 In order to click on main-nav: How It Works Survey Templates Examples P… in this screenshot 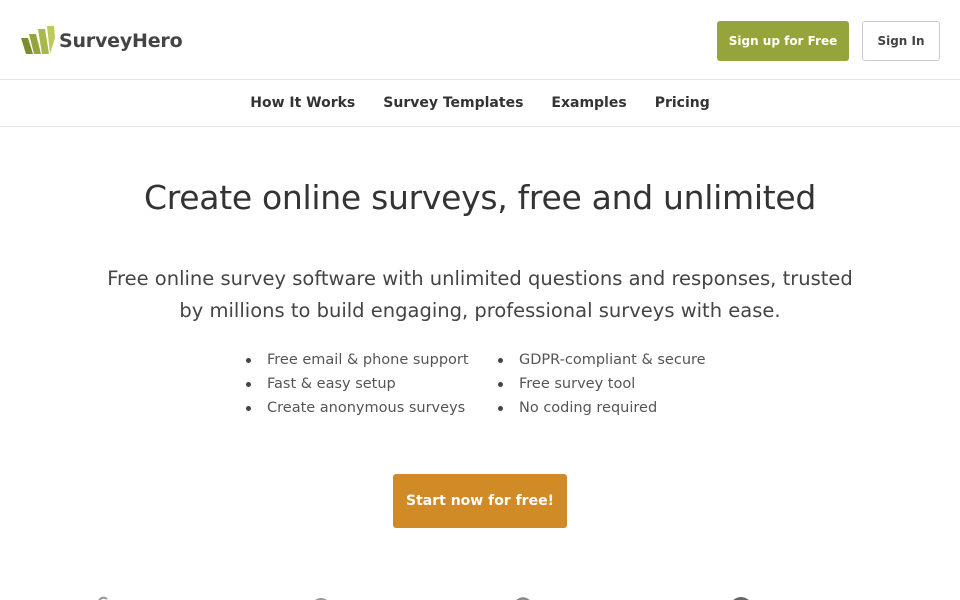, I will do `click(480, 103)`.